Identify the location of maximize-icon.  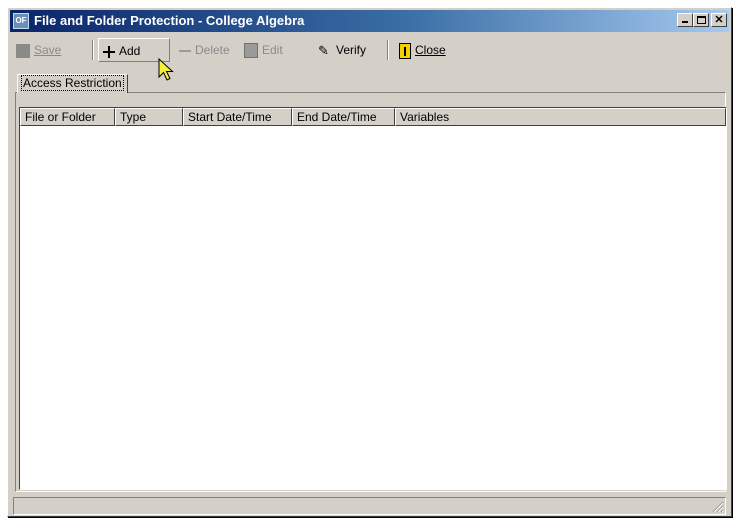
(701, 20).